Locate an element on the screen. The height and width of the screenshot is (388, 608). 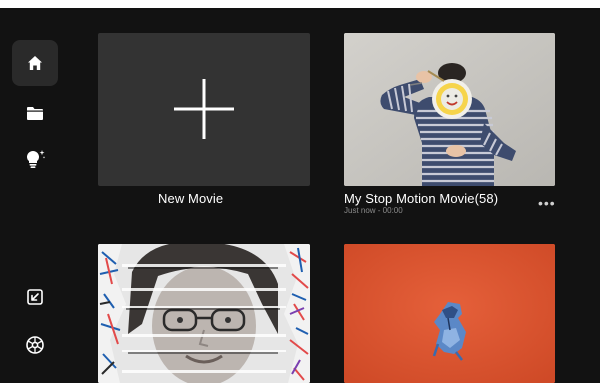
sidebar-item-folder is located at coordinates (35, 113).